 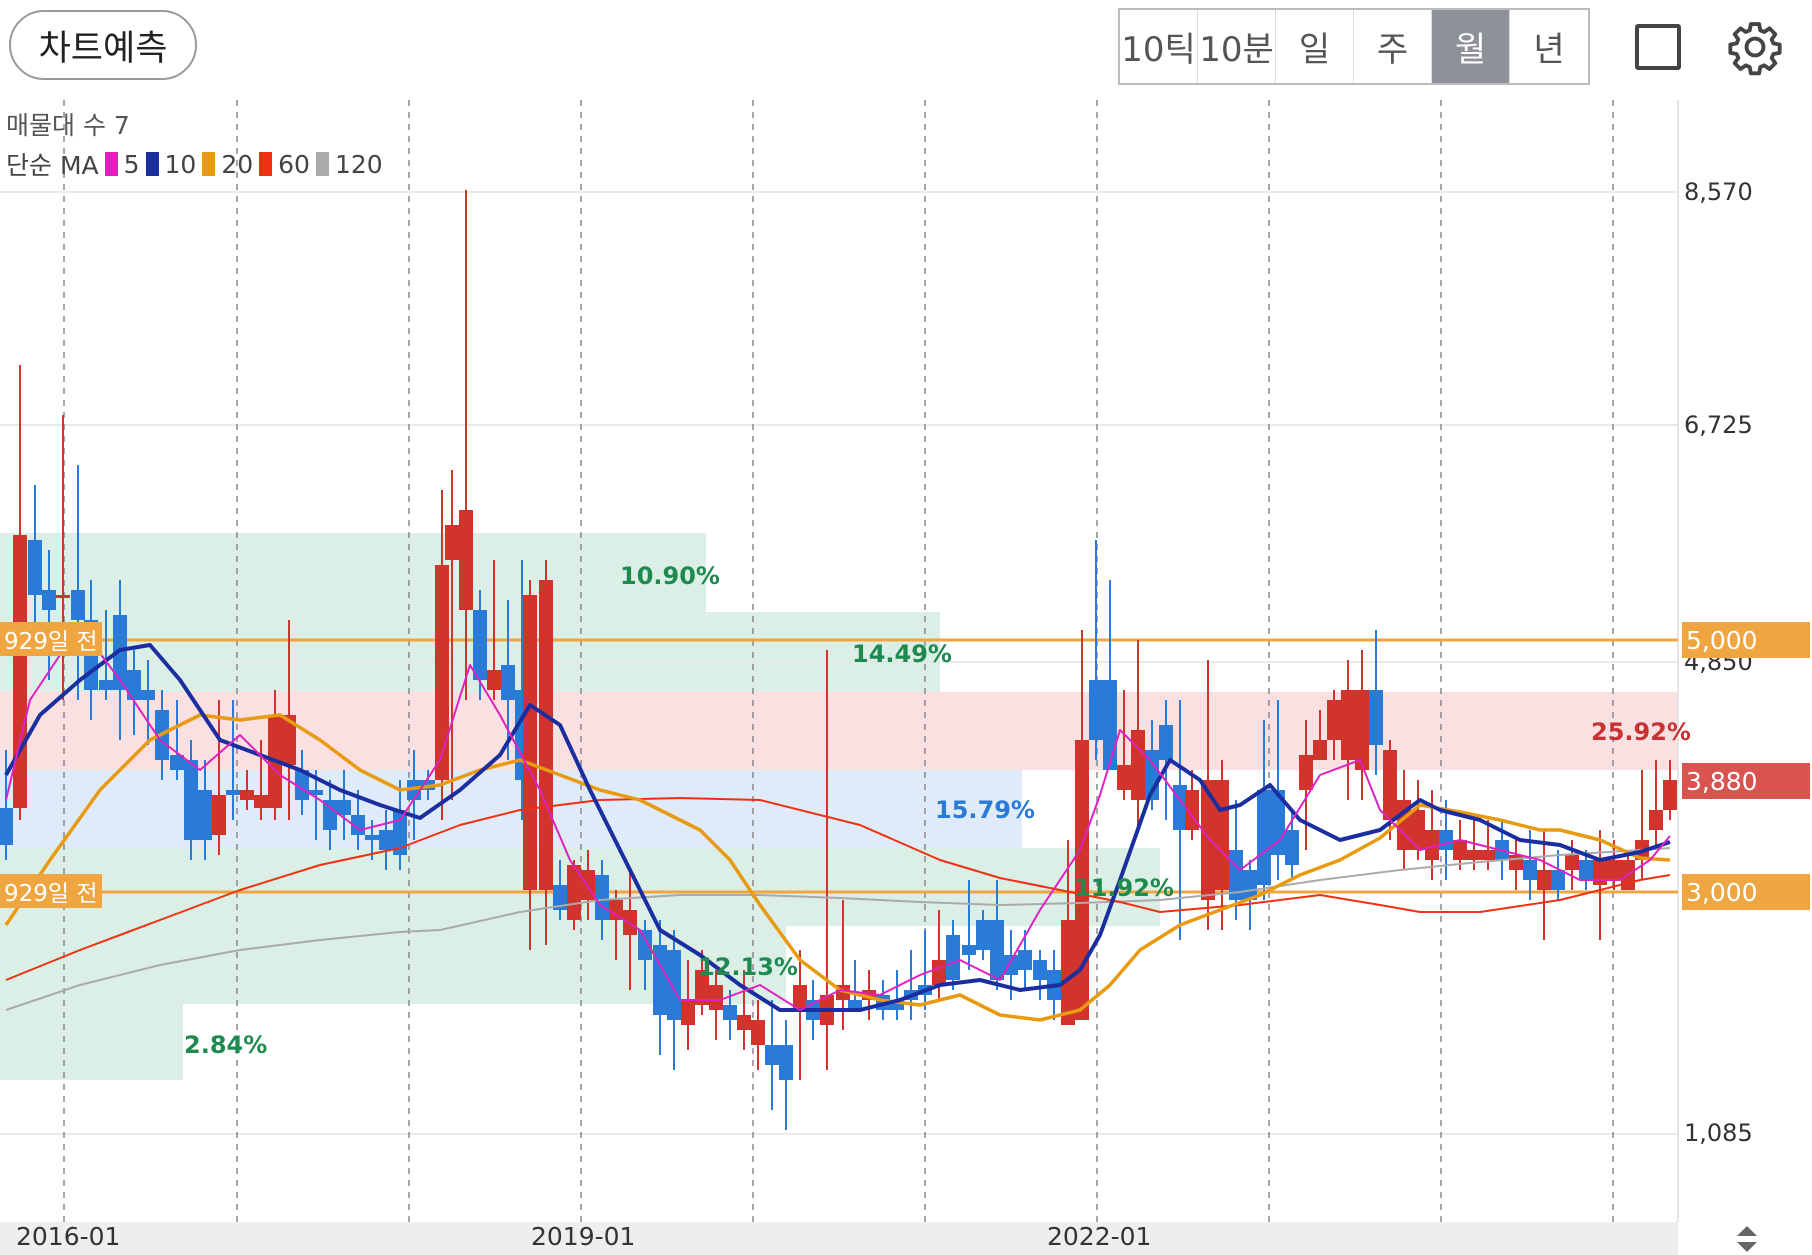 I want to click on volume-profile-pct: 14.49%, so click(x=902, y=654).